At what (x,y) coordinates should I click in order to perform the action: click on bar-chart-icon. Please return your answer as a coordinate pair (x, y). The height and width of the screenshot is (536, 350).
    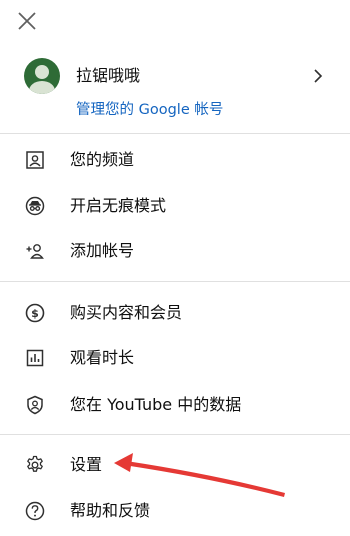
    Looking at the image, I should click on (35, 358).